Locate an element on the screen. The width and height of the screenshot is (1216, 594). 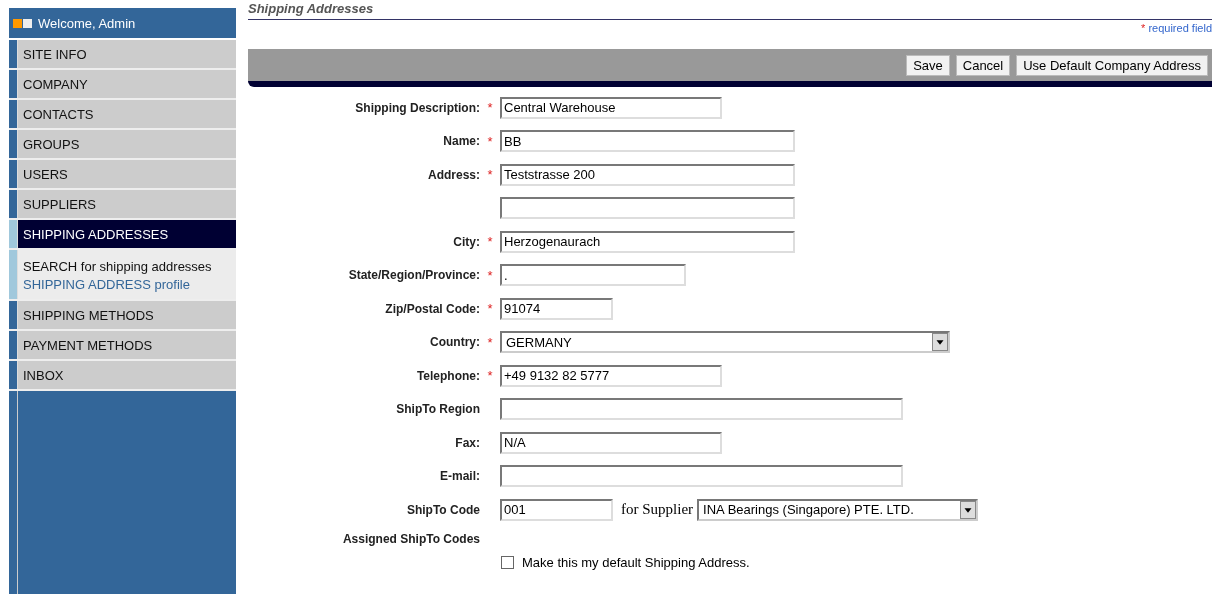
sidebar-item: SHIPPING ADDRESSES is located at coordinates (127, 234).